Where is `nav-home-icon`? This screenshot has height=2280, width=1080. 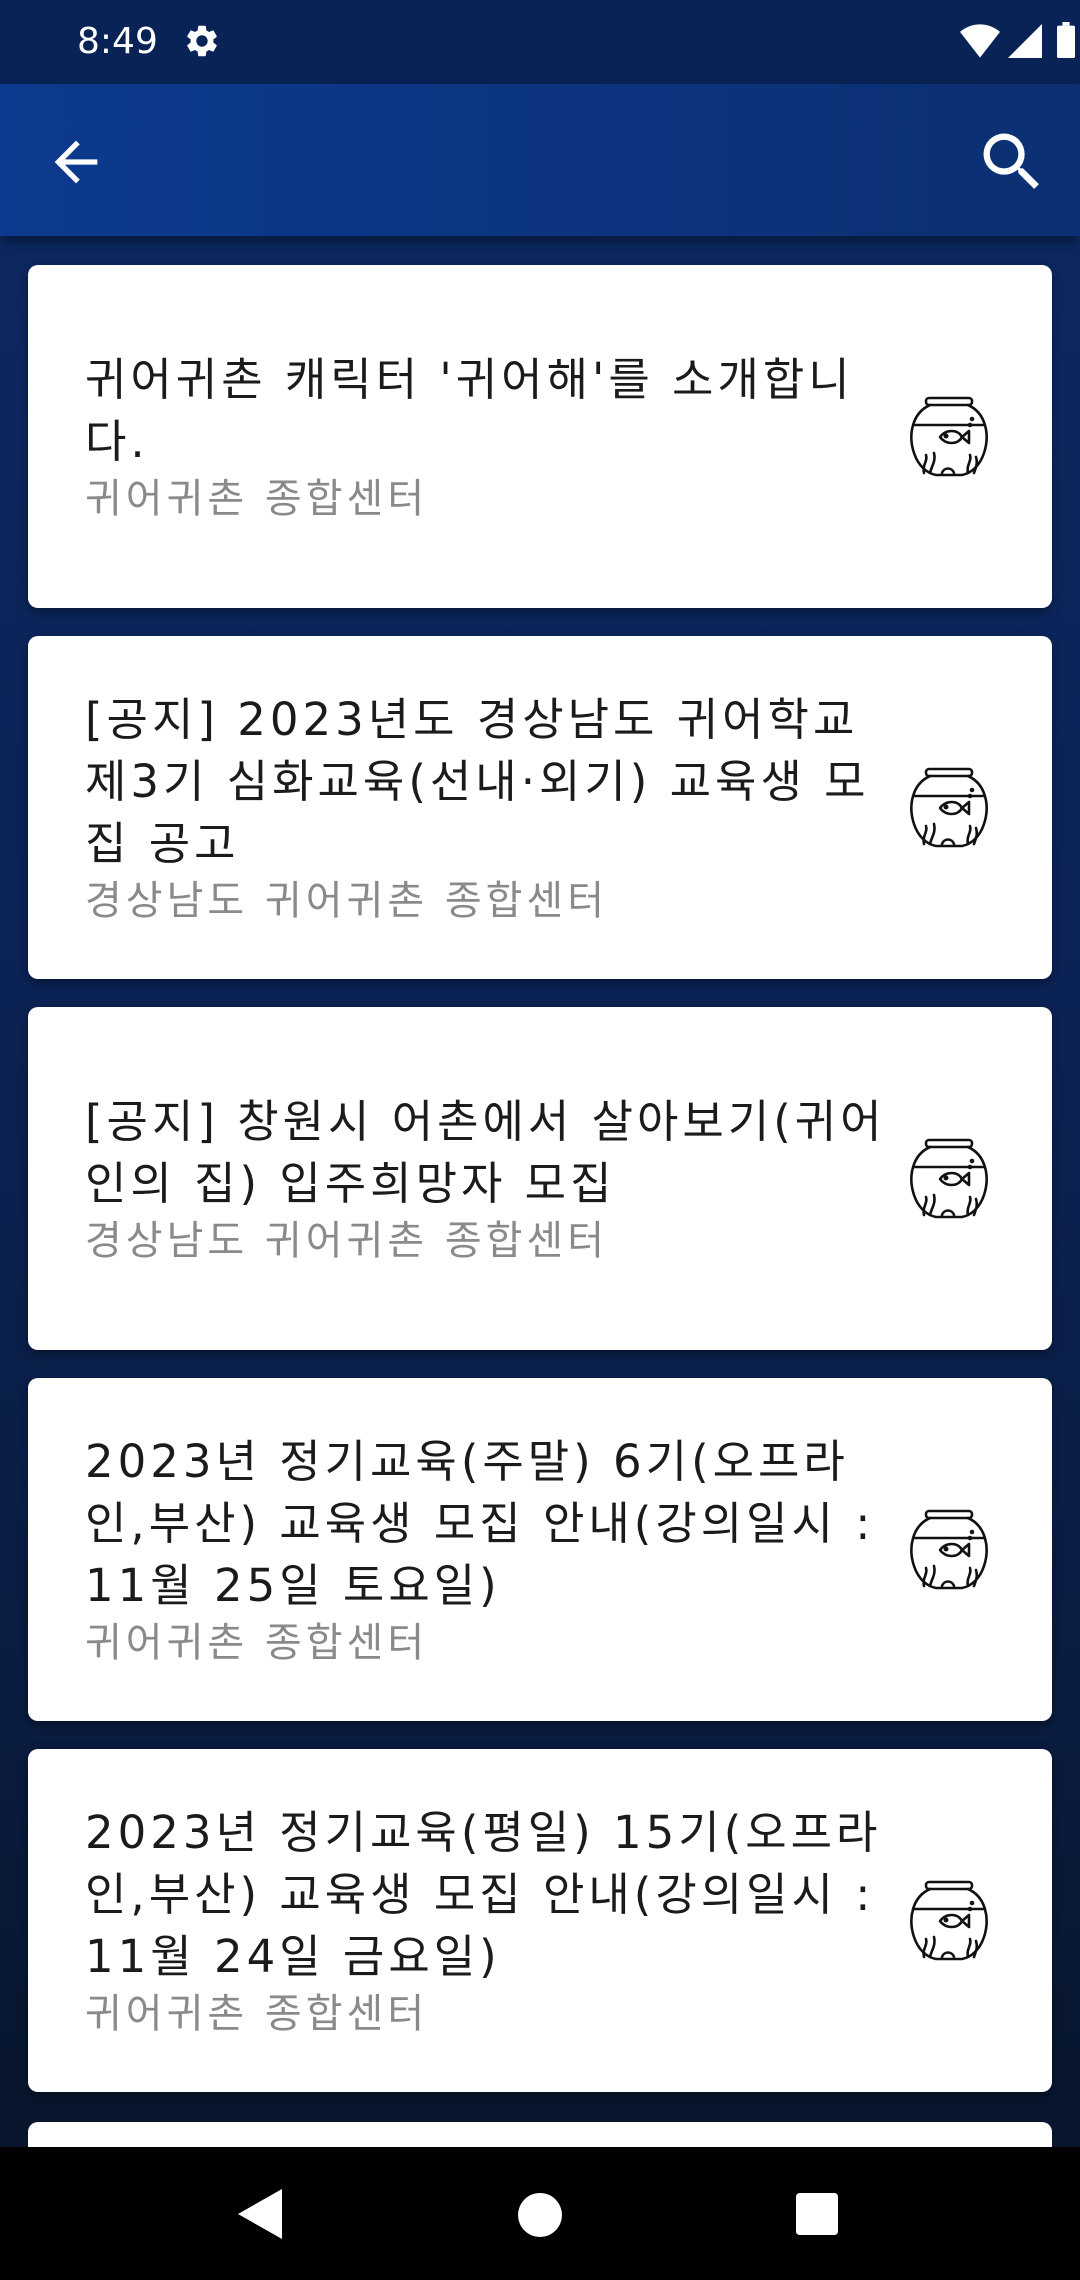 nav-home-icon is located at coordinates (540, 2215).